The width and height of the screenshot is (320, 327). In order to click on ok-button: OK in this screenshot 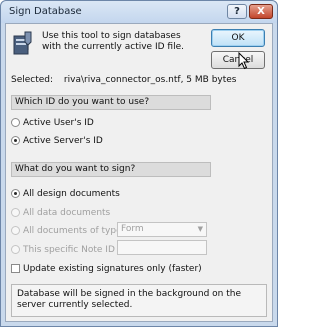, I will do `click(238, 38)`.